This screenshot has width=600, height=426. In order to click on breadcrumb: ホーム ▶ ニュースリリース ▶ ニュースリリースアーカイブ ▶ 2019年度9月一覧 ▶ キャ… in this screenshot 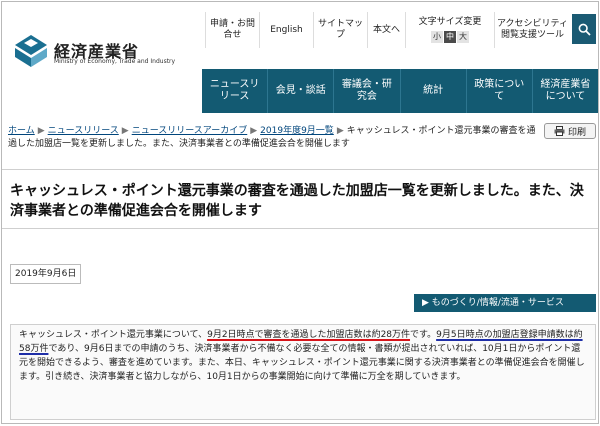, I will do `click(273, 138)`.